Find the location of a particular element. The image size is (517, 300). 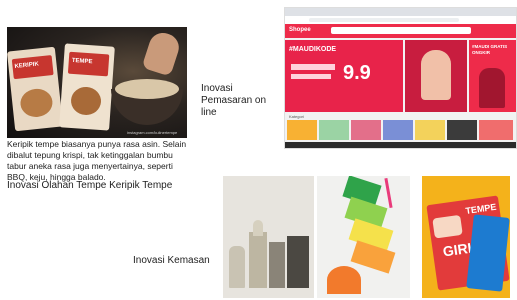

tempe-bag-text-1: TEMPE is located at coordinates (480, 208).